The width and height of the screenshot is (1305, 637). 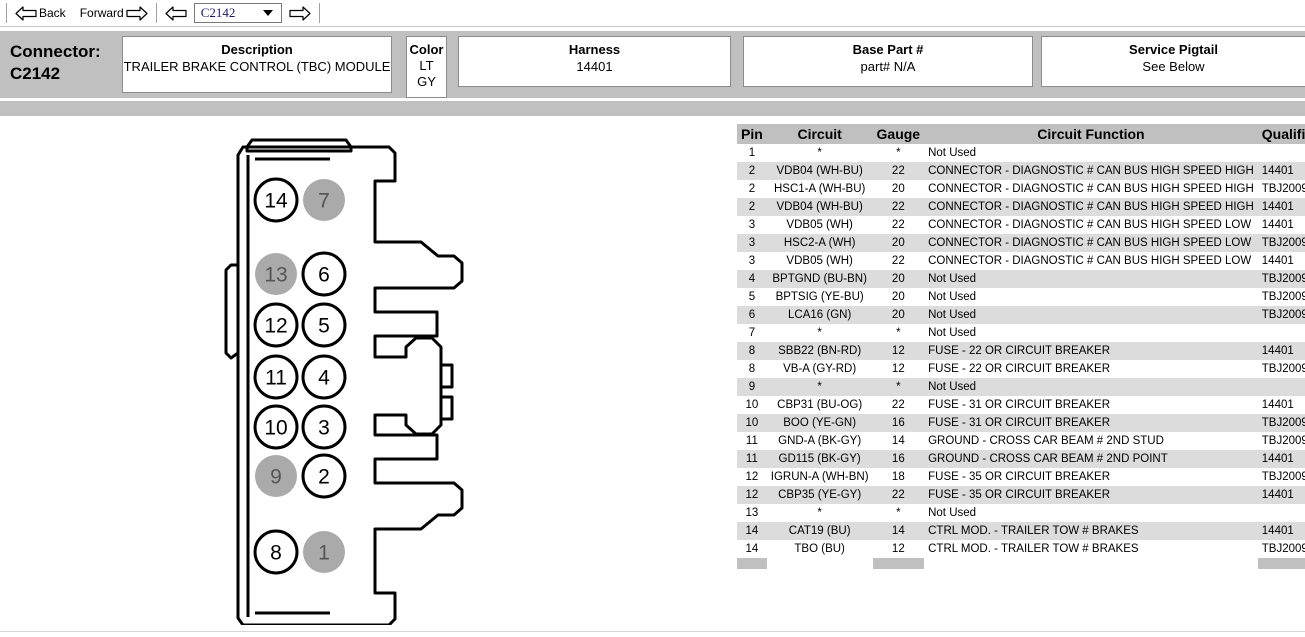 I want to click on harness-title: Harness, so click(x=594, y=49).